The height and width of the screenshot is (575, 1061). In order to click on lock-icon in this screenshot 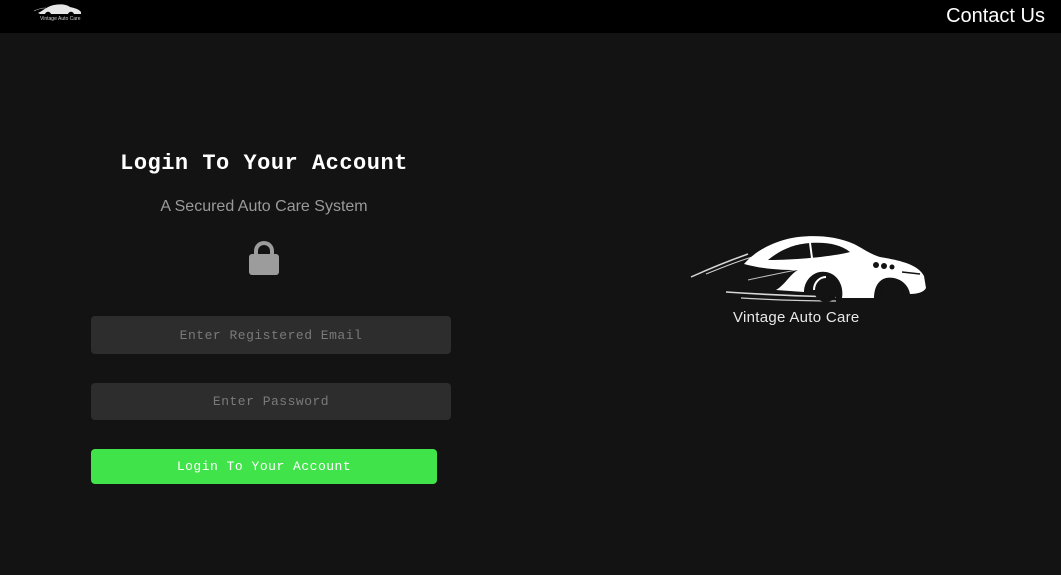, I will do `click(264, 258)`.